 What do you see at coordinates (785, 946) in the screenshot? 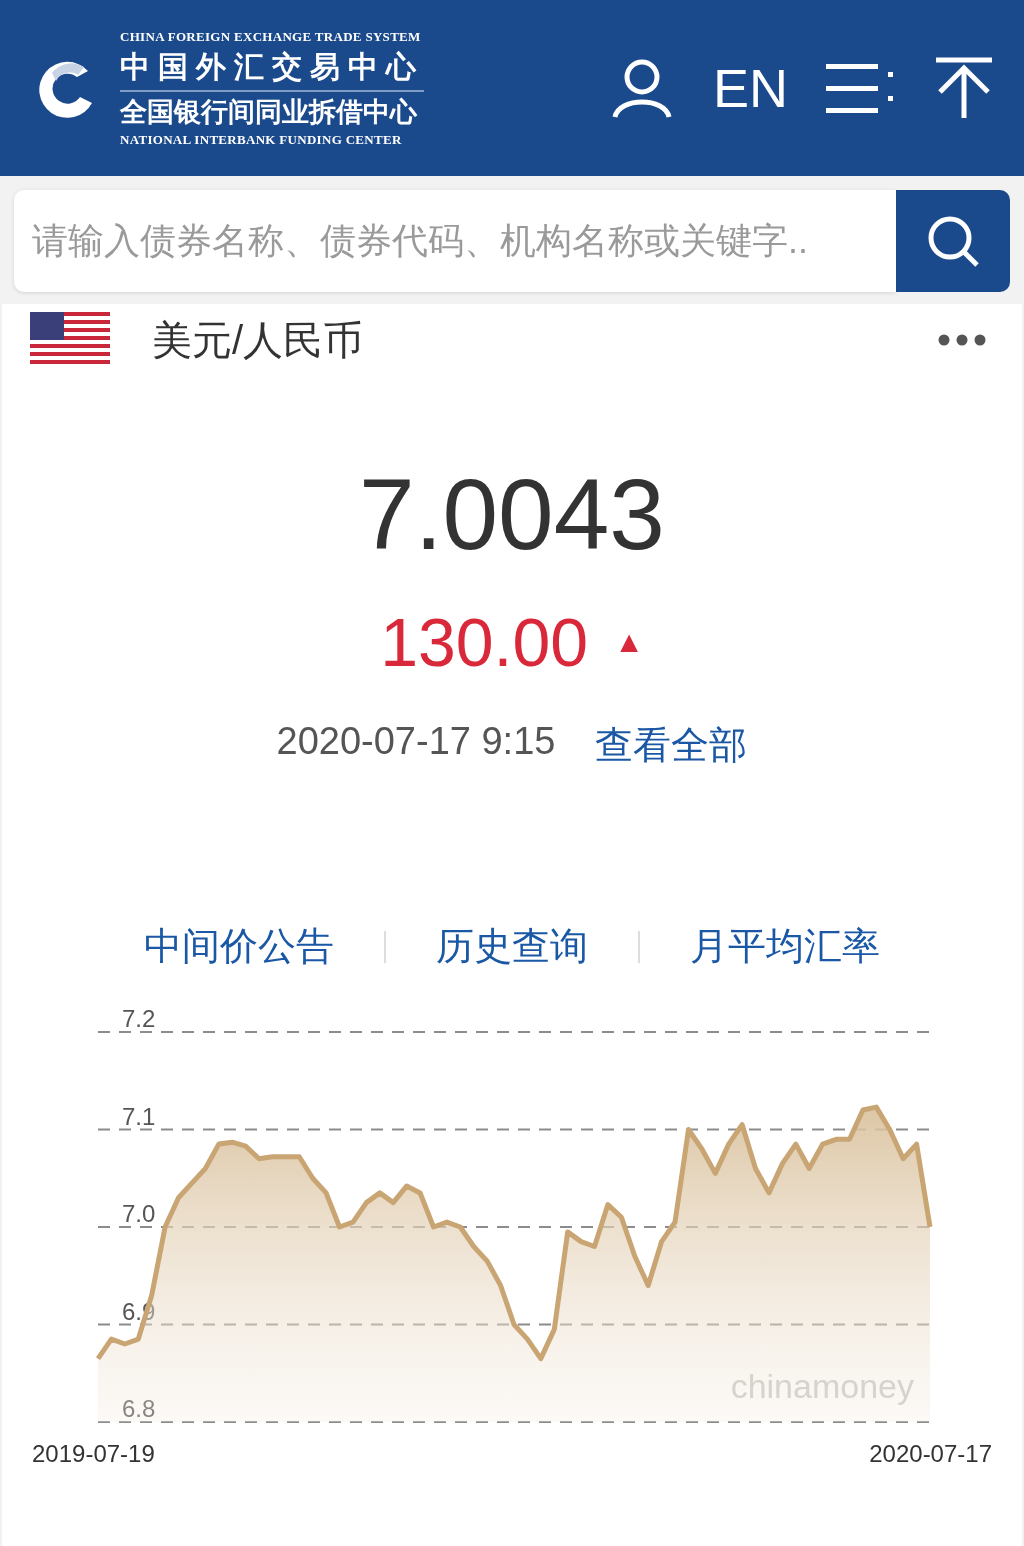
I see `tab-link: 月平均汇率` at bounding box center [785, 946].